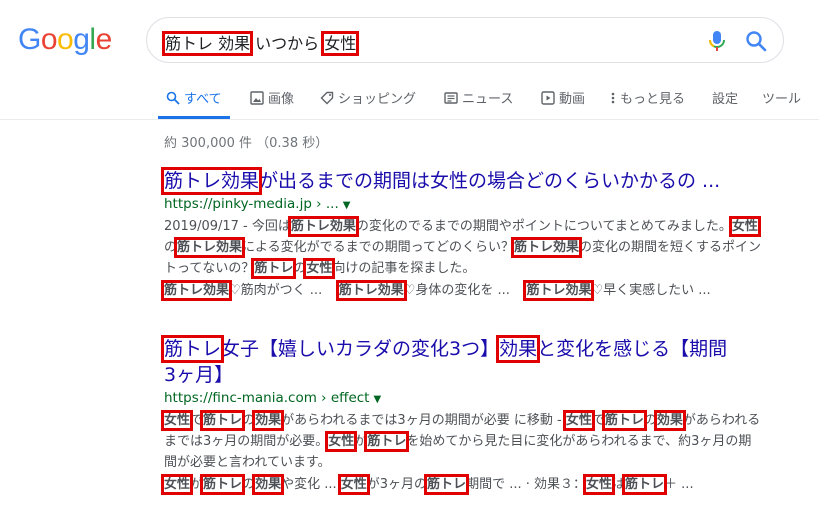 The image size is (819, 512). What do you see at coordinates (360, 349) in the screenshot?
I see `title-text: 女子【嬉しいカラダの変化3つ】` at bounding box center [360, 349].